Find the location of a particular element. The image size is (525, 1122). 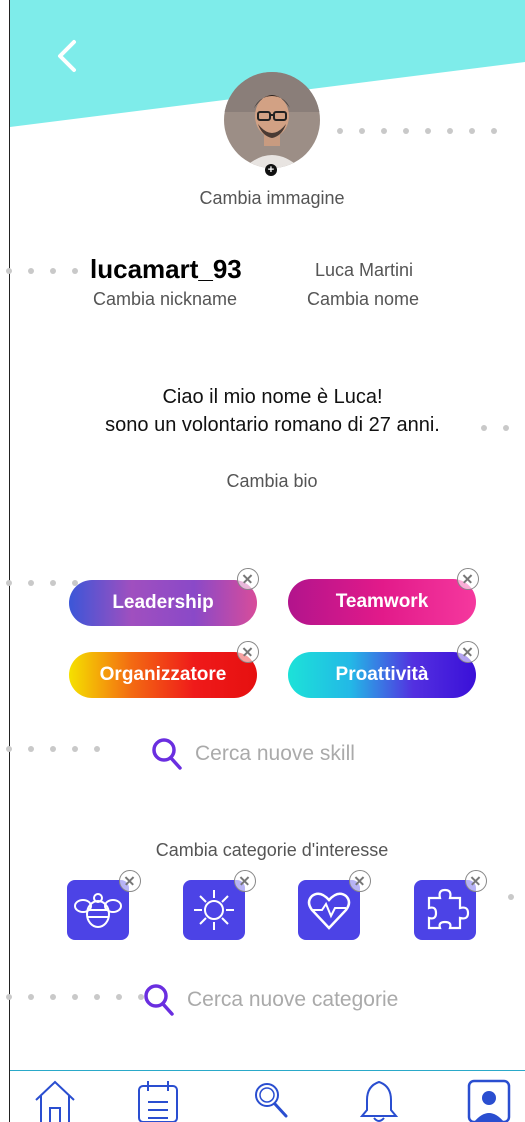

nickname: lucamart_93 is located at coordinates (166, 269).